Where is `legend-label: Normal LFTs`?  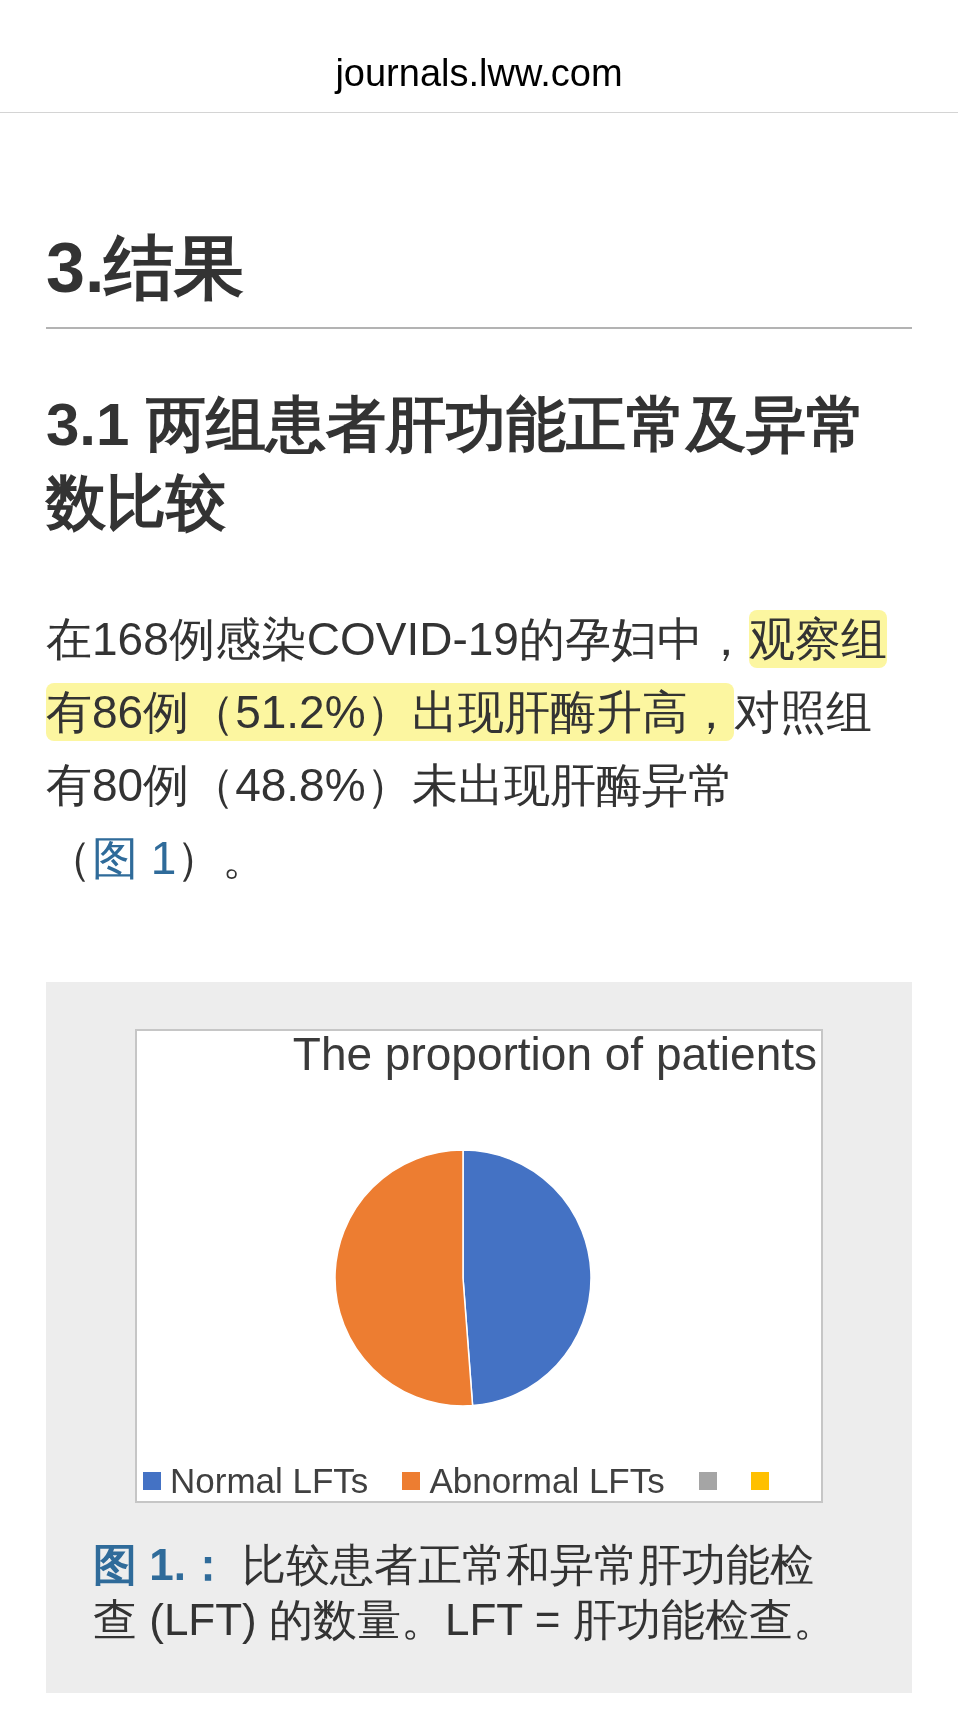 legend-label: Normal LFTs is located at coordinates (269, 1481).